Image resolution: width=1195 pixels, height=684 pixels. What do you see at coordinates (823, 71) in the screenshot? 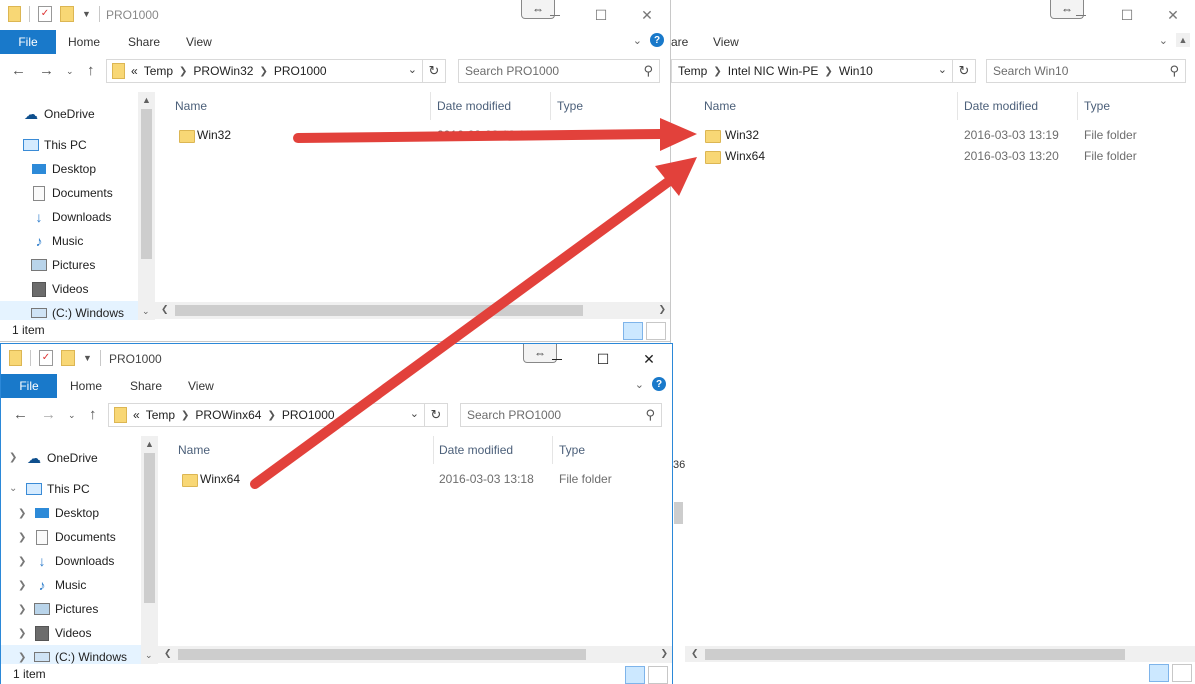
I see `address-bar: Temp ❯ Intel NIC Win-PE ❯ Win10 ⌄ ↻` at bounding box center [823, 71].